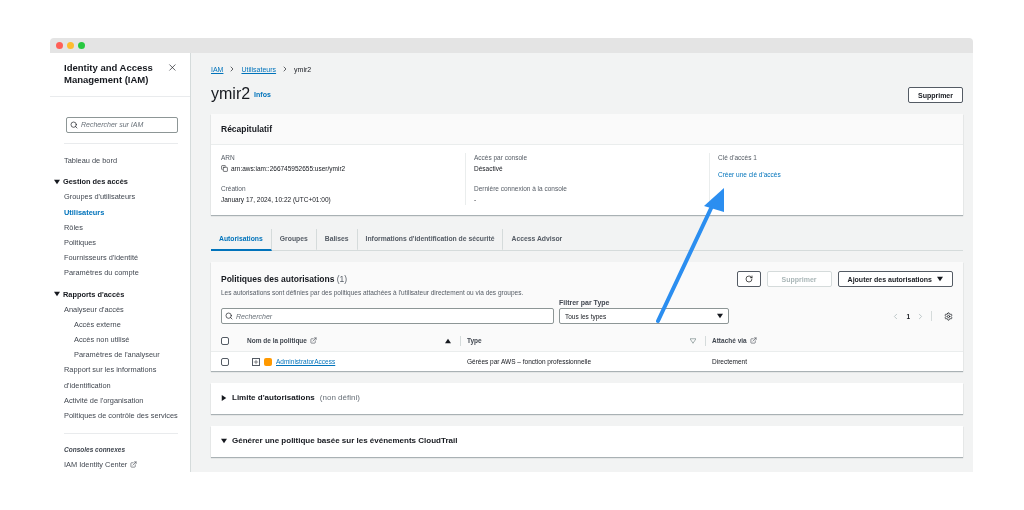 Image resolution: width=1024 pixels, height=510 pixels. What do you see at coordinates (587, 441) in the screenshot?
I see `collapsible-section: Générer une politique basée sur les événements CloudTrail` at bounding box center [587, 441].